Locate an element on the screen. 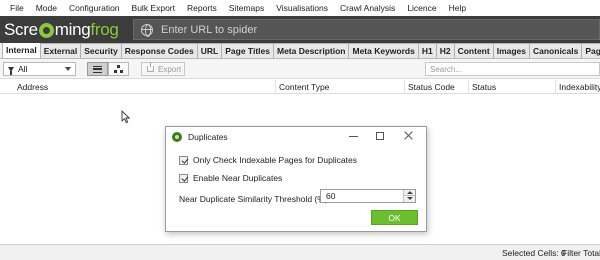  near-duplicates-option: Enable Near Duplicates is located at coordinates (230, 178).